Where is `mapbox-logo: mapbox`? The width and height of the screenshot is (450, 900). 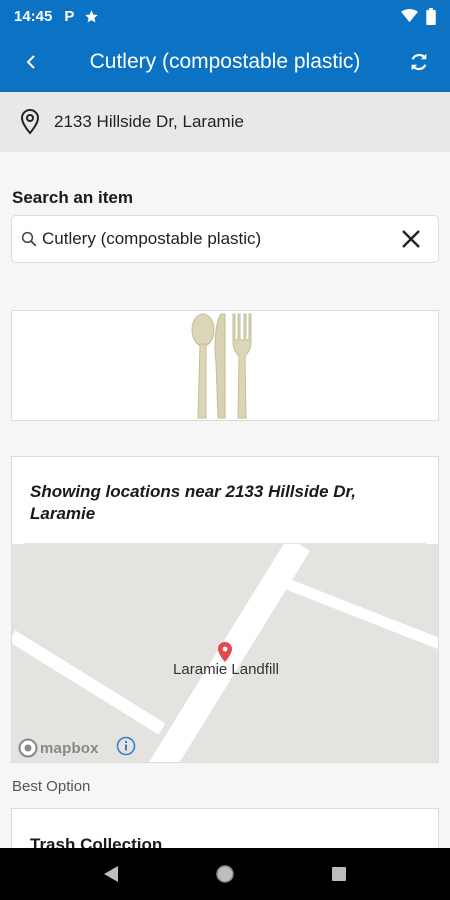
mapbox-logo: mapbox is located at coordinates (58, 748).